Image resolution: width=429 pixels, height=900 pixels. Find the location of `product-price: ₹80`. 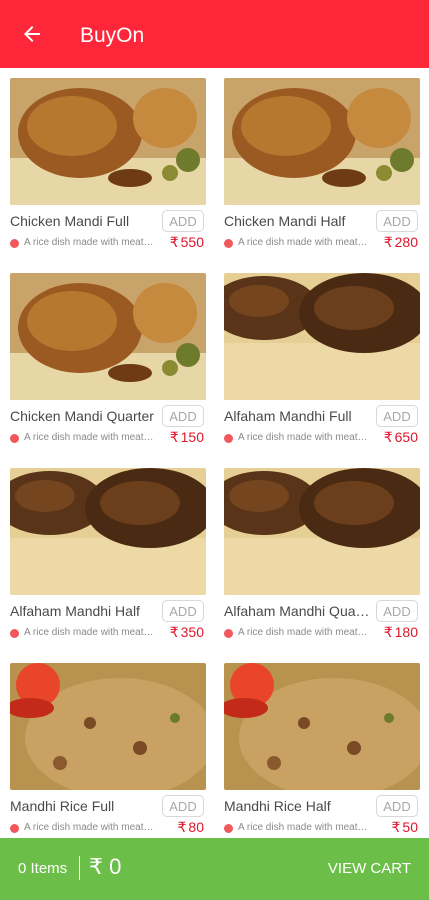

product-price: ₹80 is located at coordinates (191, 827).